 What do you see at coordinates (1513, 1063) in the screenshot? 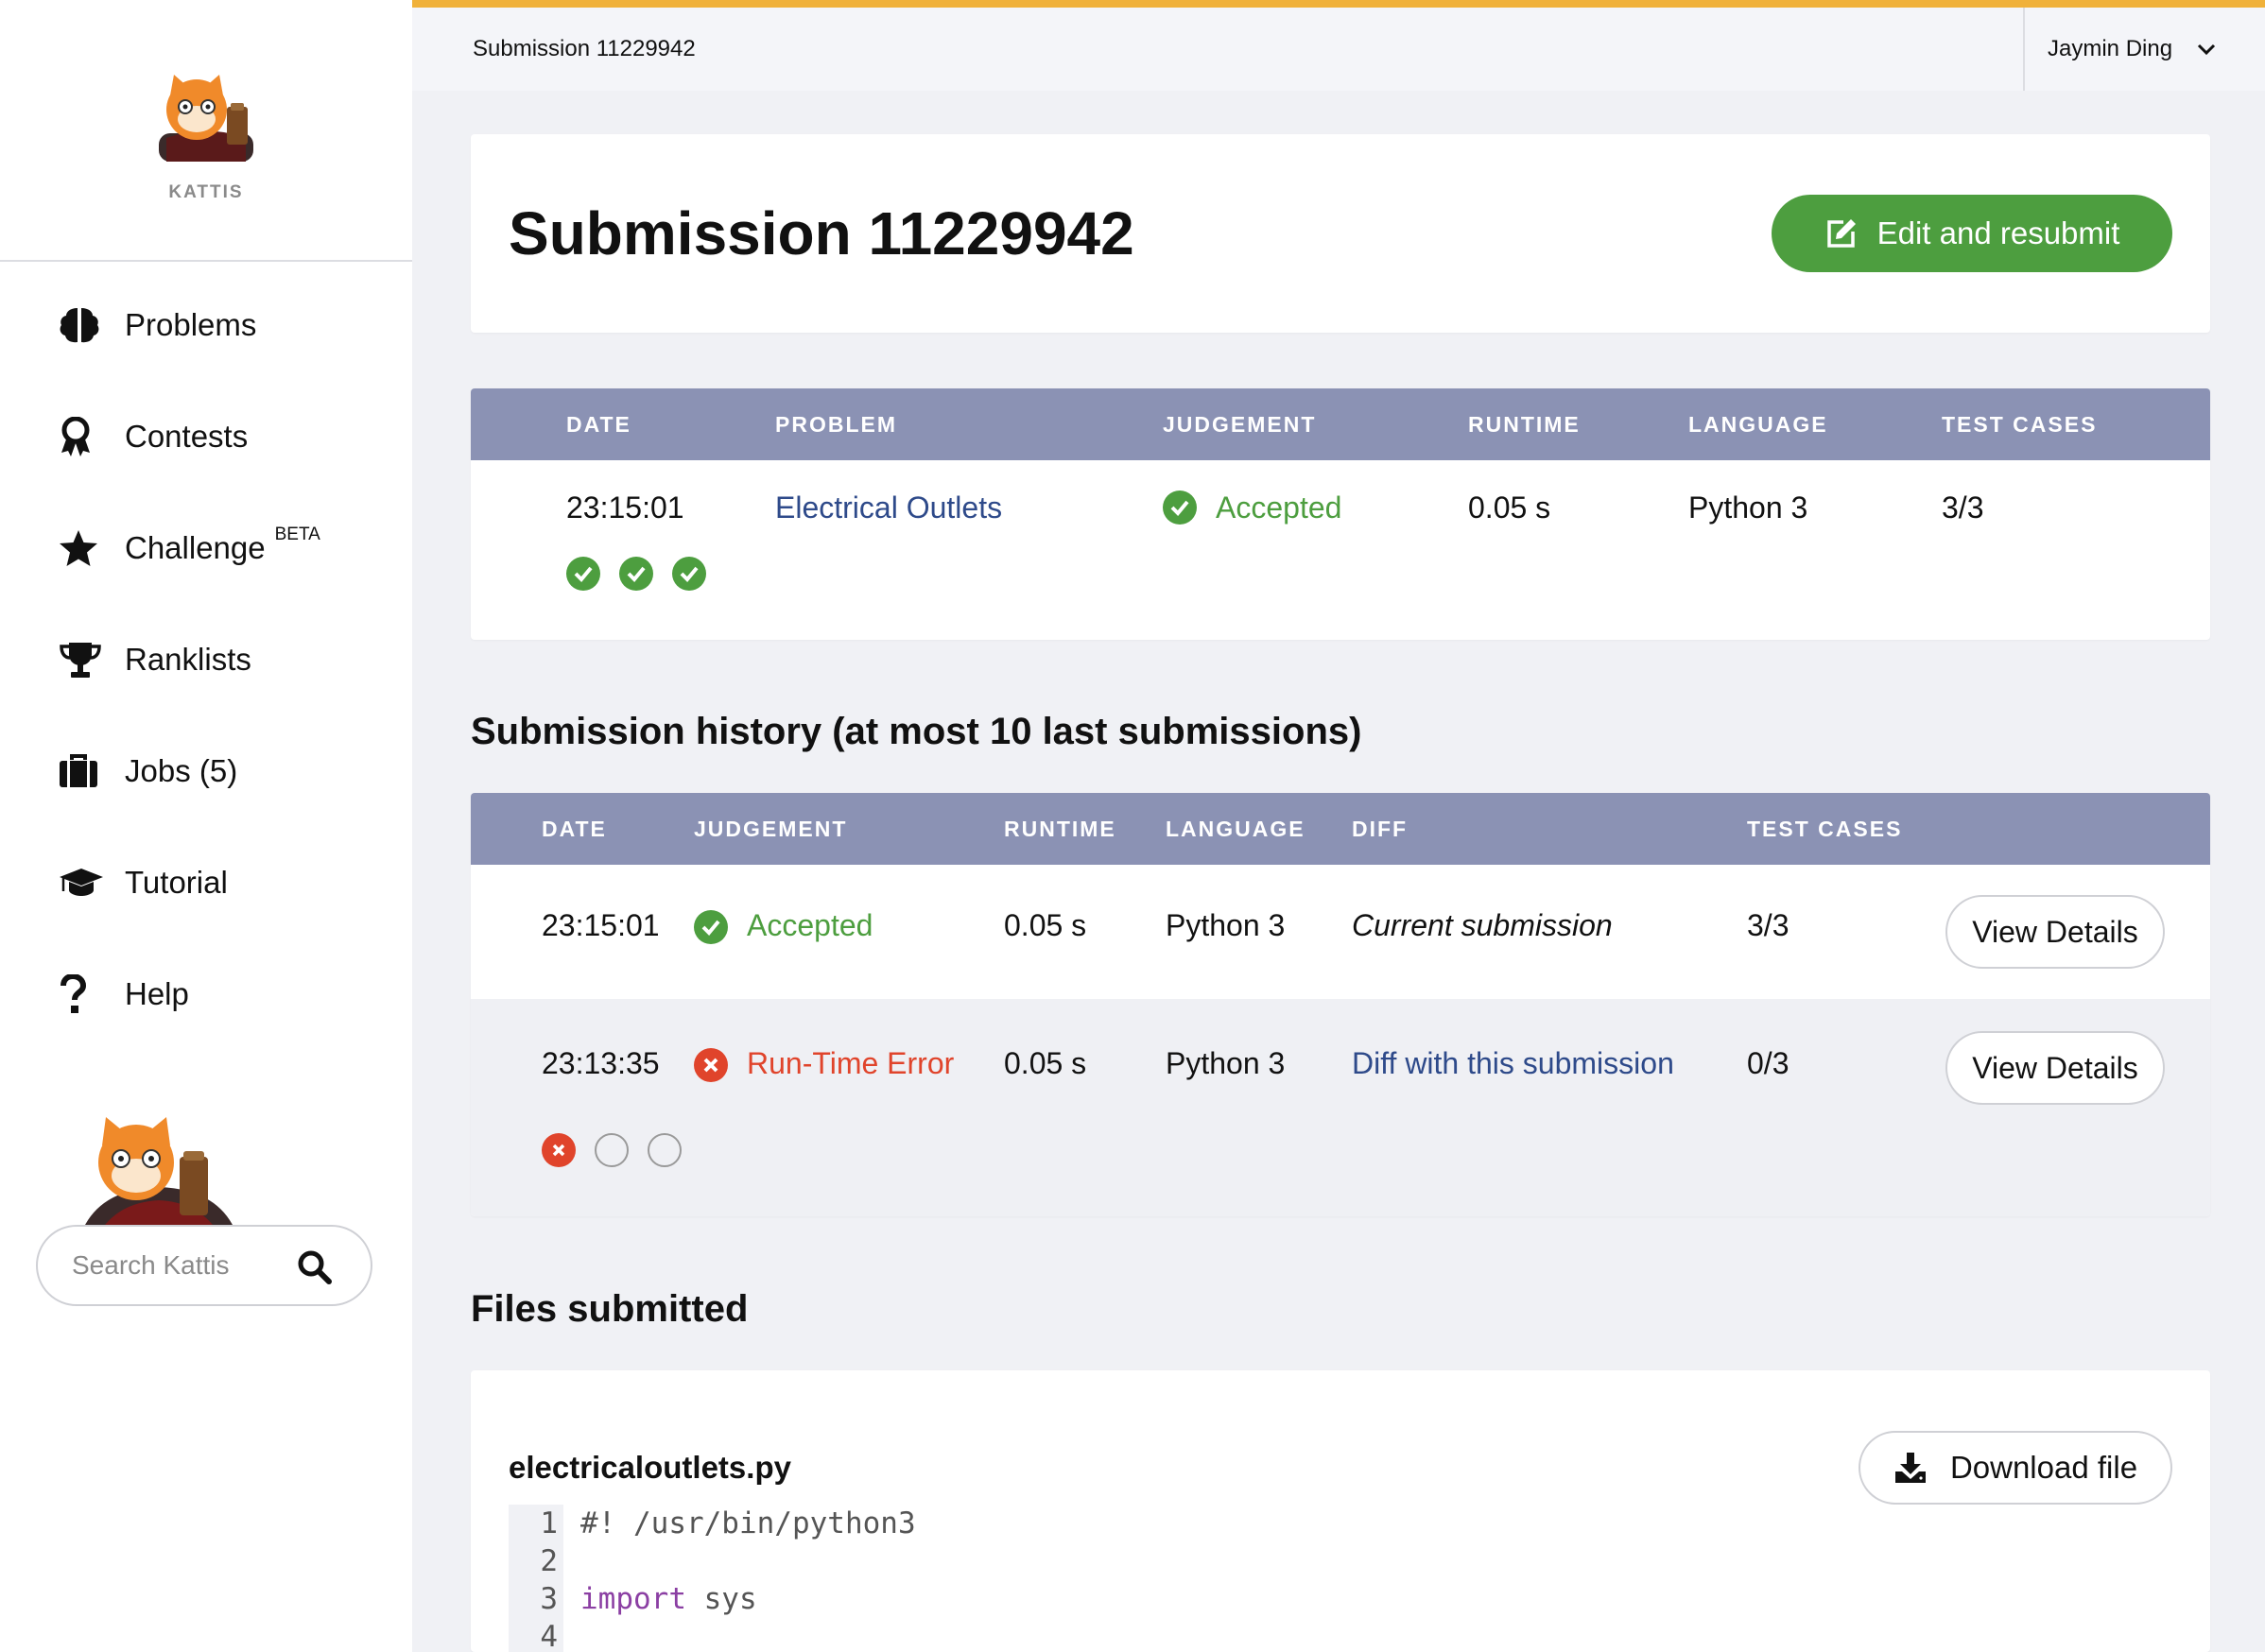
I see `diff-link: Diff with this submission` at bounding box center [1513, 1063].